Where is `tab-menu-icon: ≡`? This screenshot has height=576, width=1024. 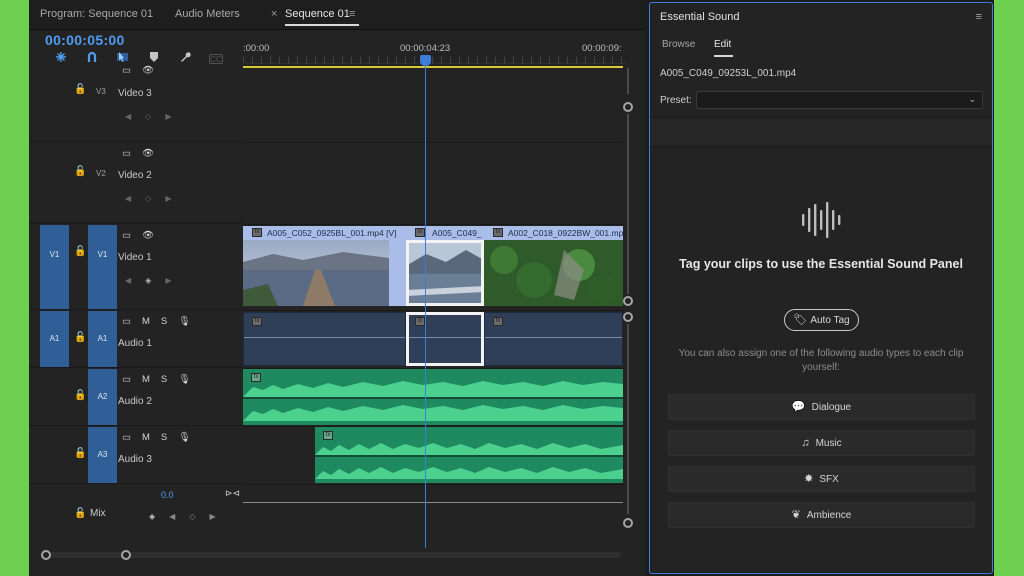 tab-menu-icon: ≡ is located at coordinates (352, 14).